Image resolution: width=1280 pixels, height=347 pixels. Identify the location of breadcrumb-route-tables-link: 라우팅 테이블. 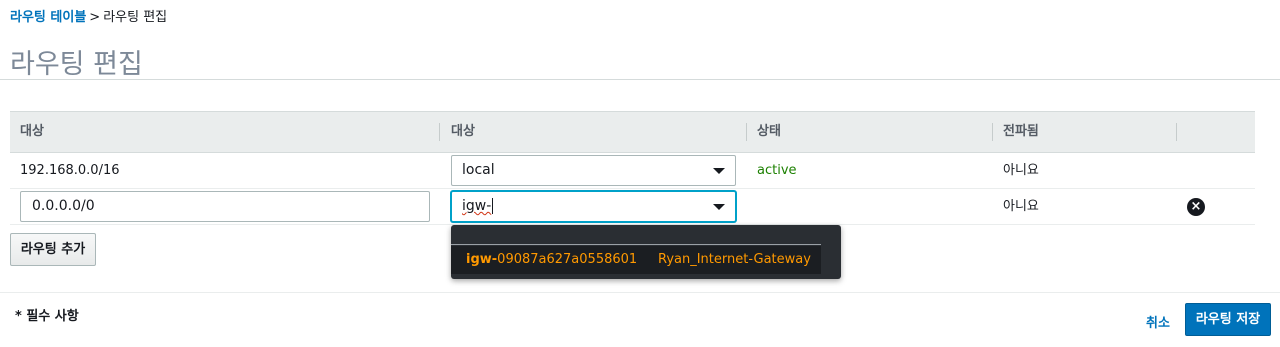
(48, 17).